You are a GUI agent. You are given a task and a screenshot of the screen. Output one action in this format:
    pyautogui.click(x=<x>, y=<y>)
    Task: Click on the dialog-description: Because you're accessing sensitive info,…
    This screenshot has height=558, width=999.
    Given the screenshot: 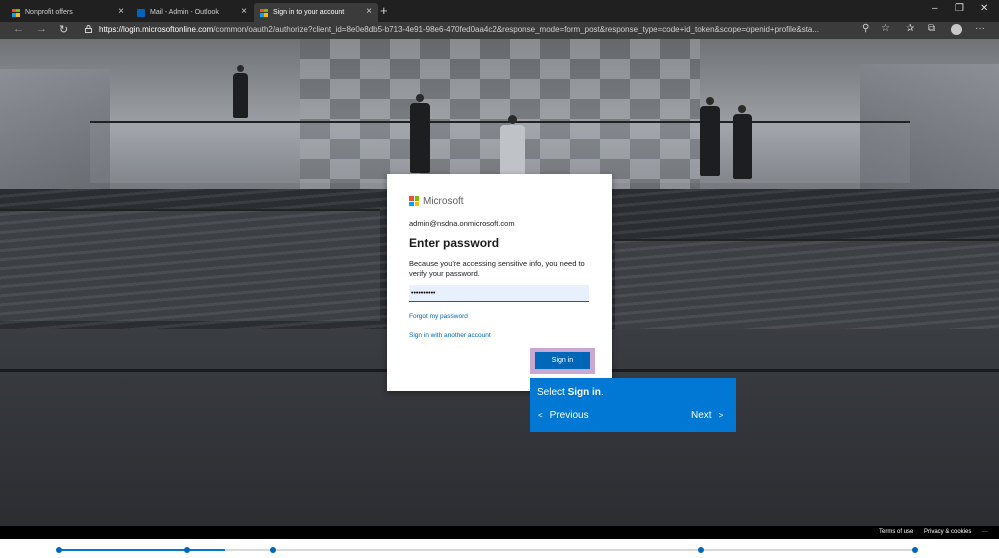 What is the action you would take?
    pyautogui.click(x=497, y=268)
    